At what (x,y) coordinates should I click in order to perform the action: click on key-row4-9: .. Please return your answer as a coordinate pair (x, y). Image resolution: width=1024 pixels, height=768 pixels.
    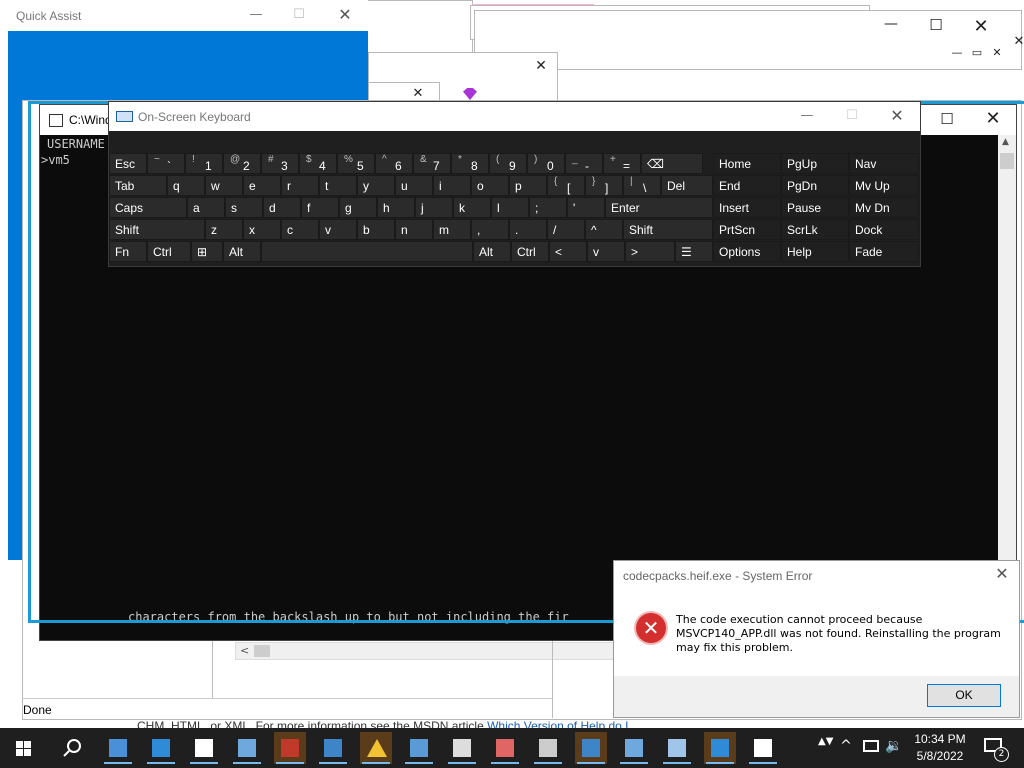
    Looking at the image, I should click on (528, 229).